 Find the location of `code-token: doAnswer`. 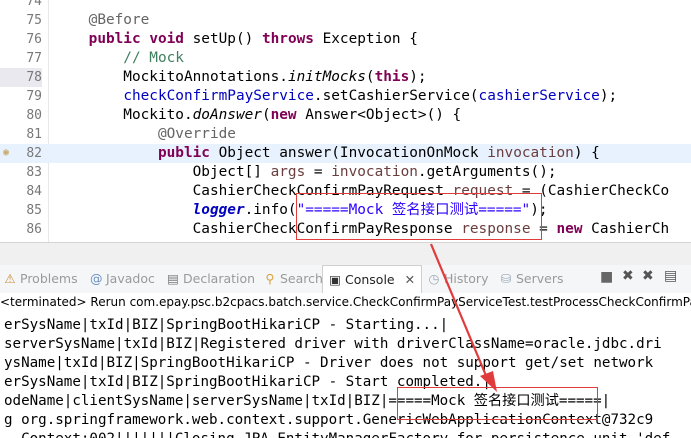

code-token: doAnswer is located at coordinates (227, 115).